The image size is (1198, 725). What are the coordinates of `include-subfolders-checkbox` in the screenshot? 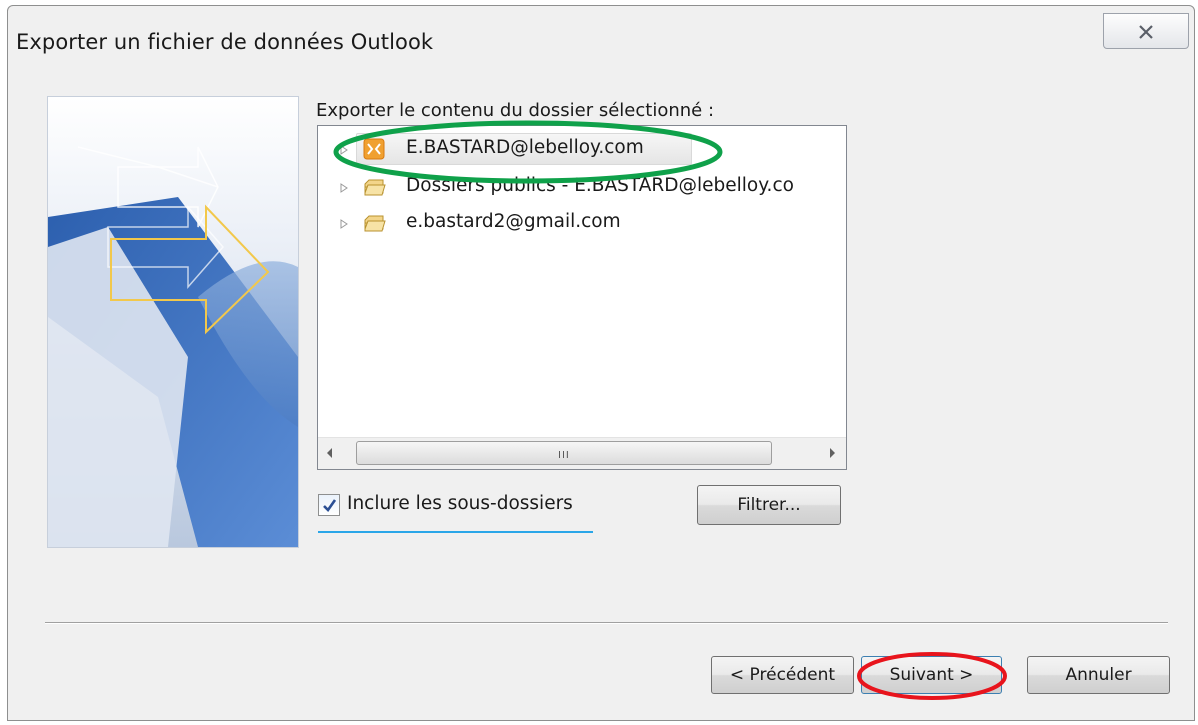 It's located at (329, 505).